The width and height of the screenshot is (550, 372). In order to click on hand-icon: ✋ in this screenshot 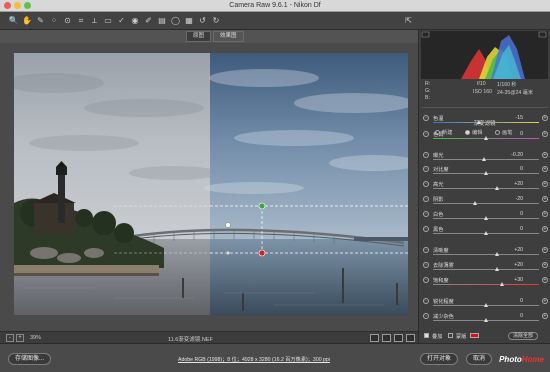, I will do `click(27, 20)`.